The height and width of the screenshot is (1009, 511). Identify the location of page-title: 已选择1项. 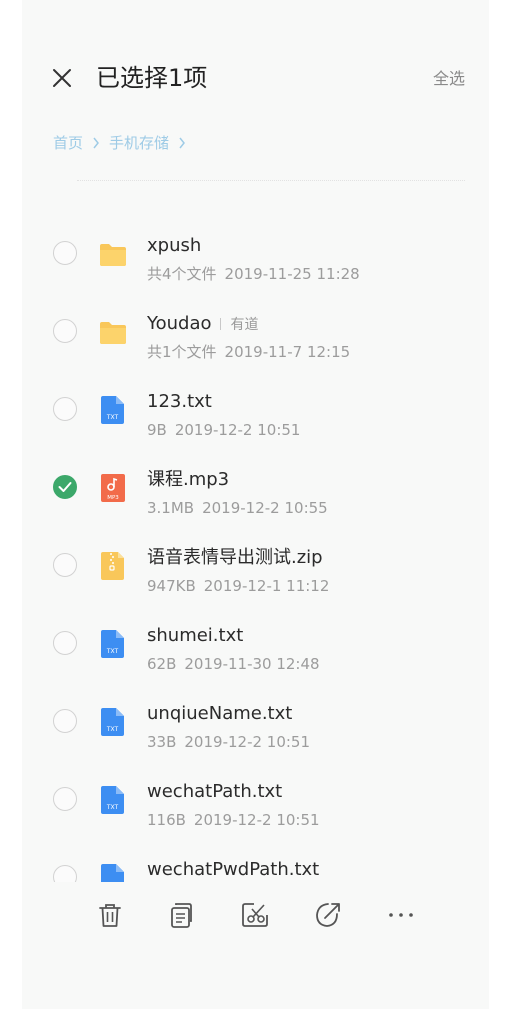
(152, 78).